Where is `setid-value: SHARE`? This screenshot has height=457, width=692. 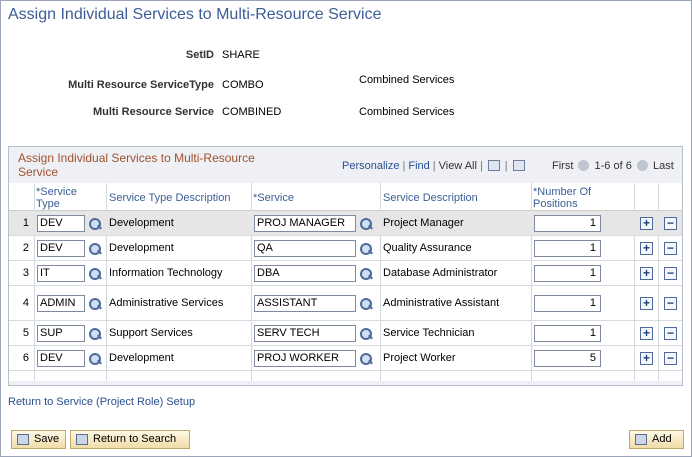
setid-value: SHARE is located at coordinates (241, 55).